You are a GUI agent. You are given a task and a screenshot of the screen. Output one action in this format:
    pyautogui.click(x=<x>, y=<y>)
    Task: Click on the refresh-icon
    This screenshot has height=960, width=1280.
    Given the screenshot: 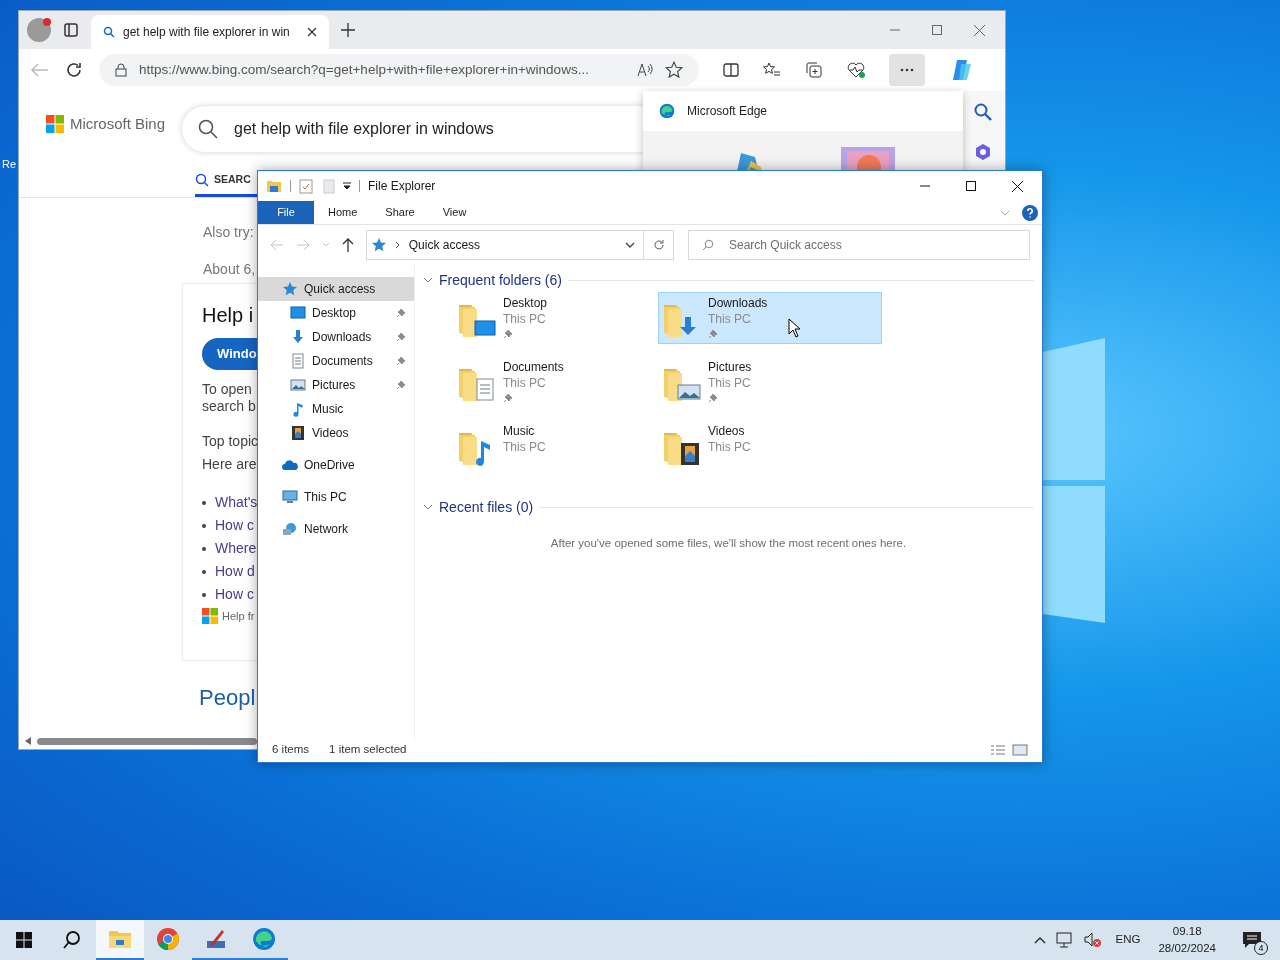 What is the action you would take?
    pyautogui.click(x=74, y=70)
    